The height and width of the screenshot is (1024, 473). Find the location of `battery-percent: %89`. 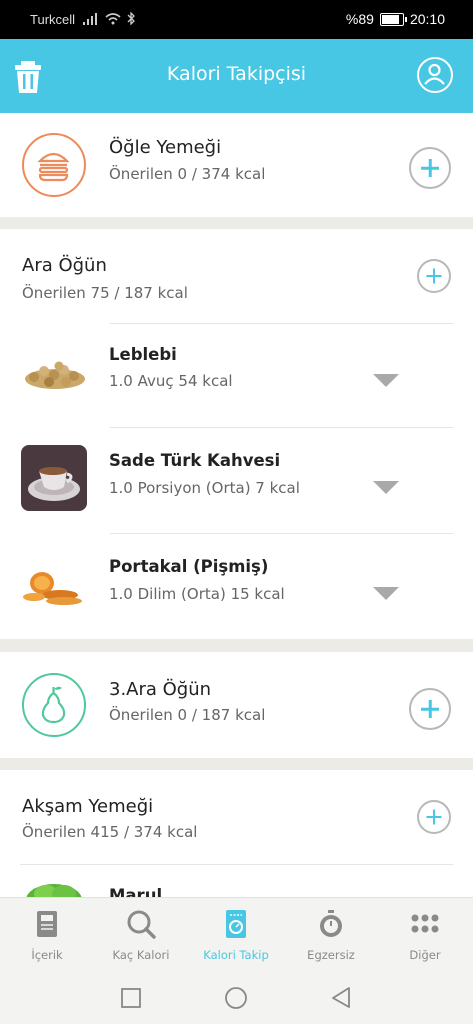

battery-percent: %89 is located at coordinates (359, 19).